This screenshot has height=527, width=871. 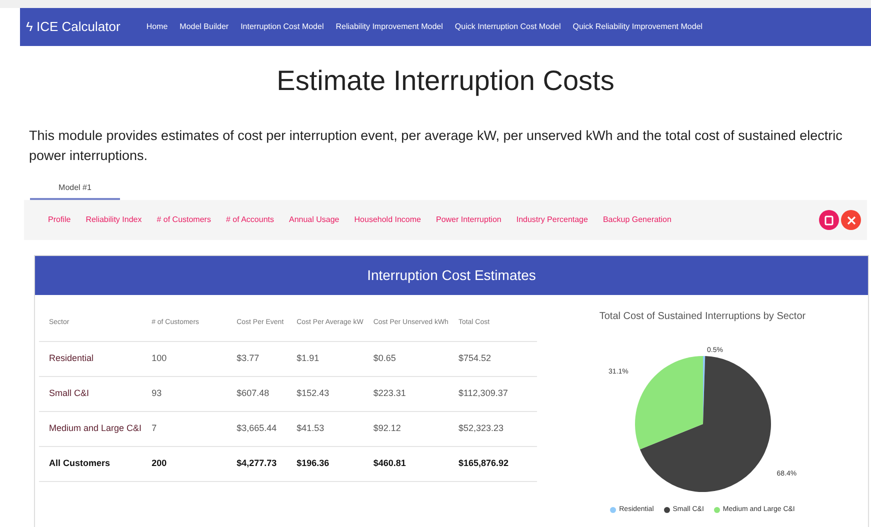 What do you see at coordinates (389, 463) in the screenshot?
I see `table-cell: $460.81` at bounding box center [389, 463].